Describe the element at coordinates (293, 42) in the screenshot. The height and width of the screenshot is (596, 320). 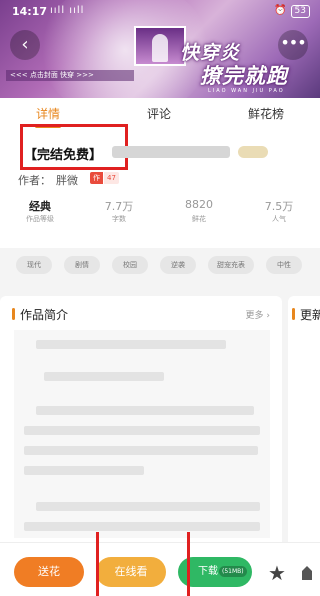
I see `more-dots-icon: •••` at that location.